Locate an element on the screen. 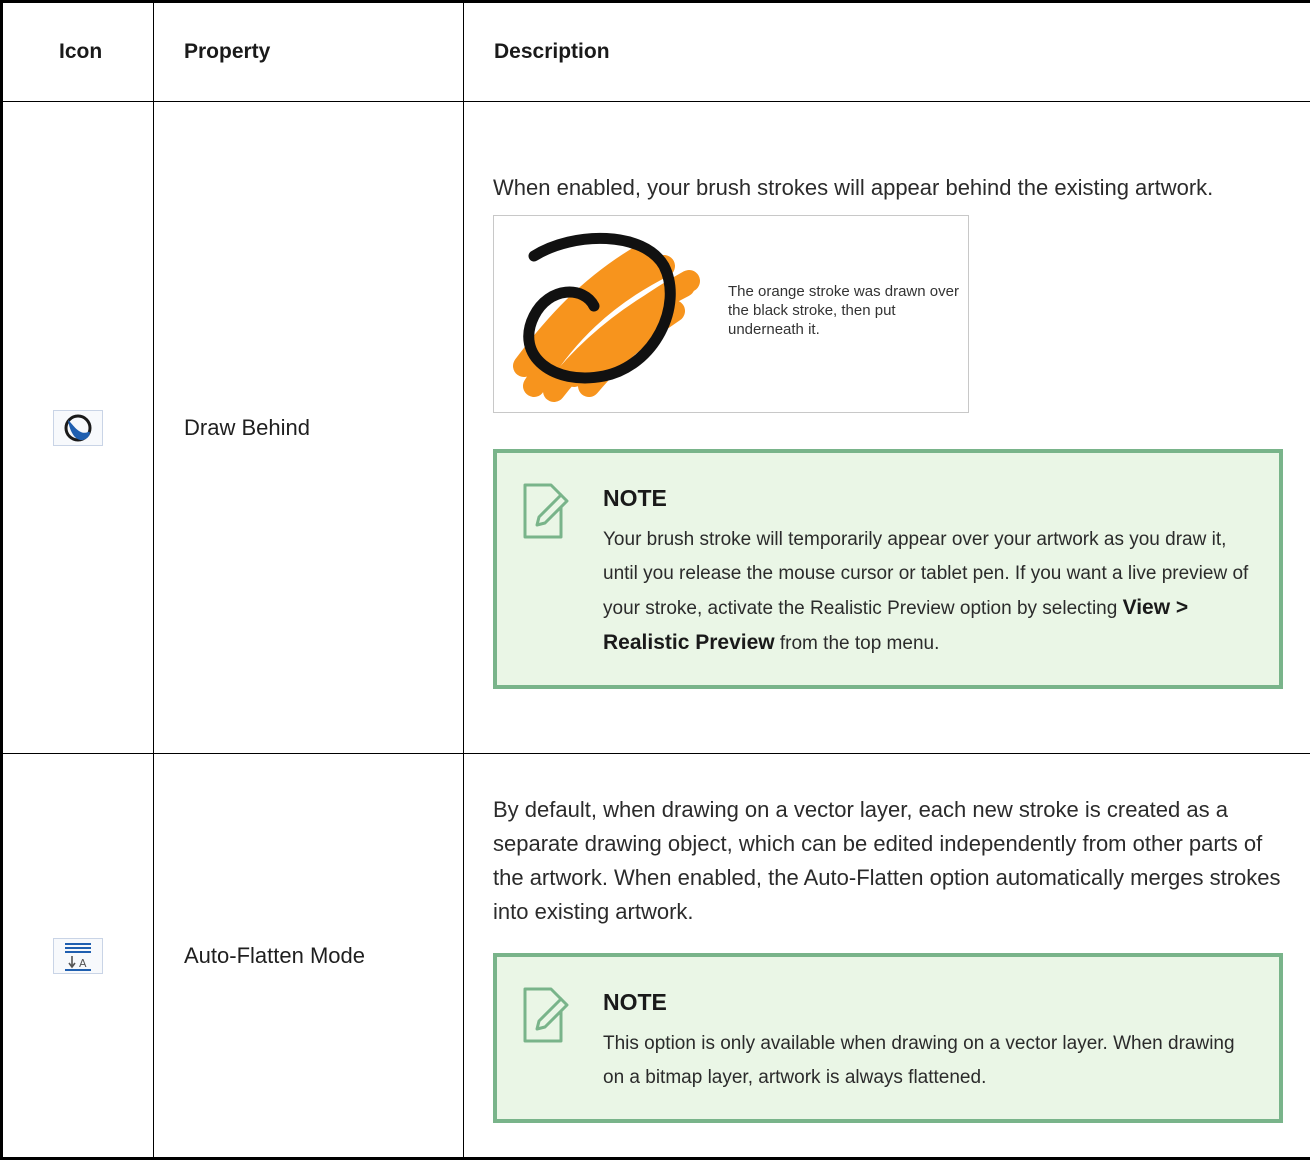 This screenshot has width=1310, height=1160. note-text-part: from the top menu. is located at coordinates (857, 643).